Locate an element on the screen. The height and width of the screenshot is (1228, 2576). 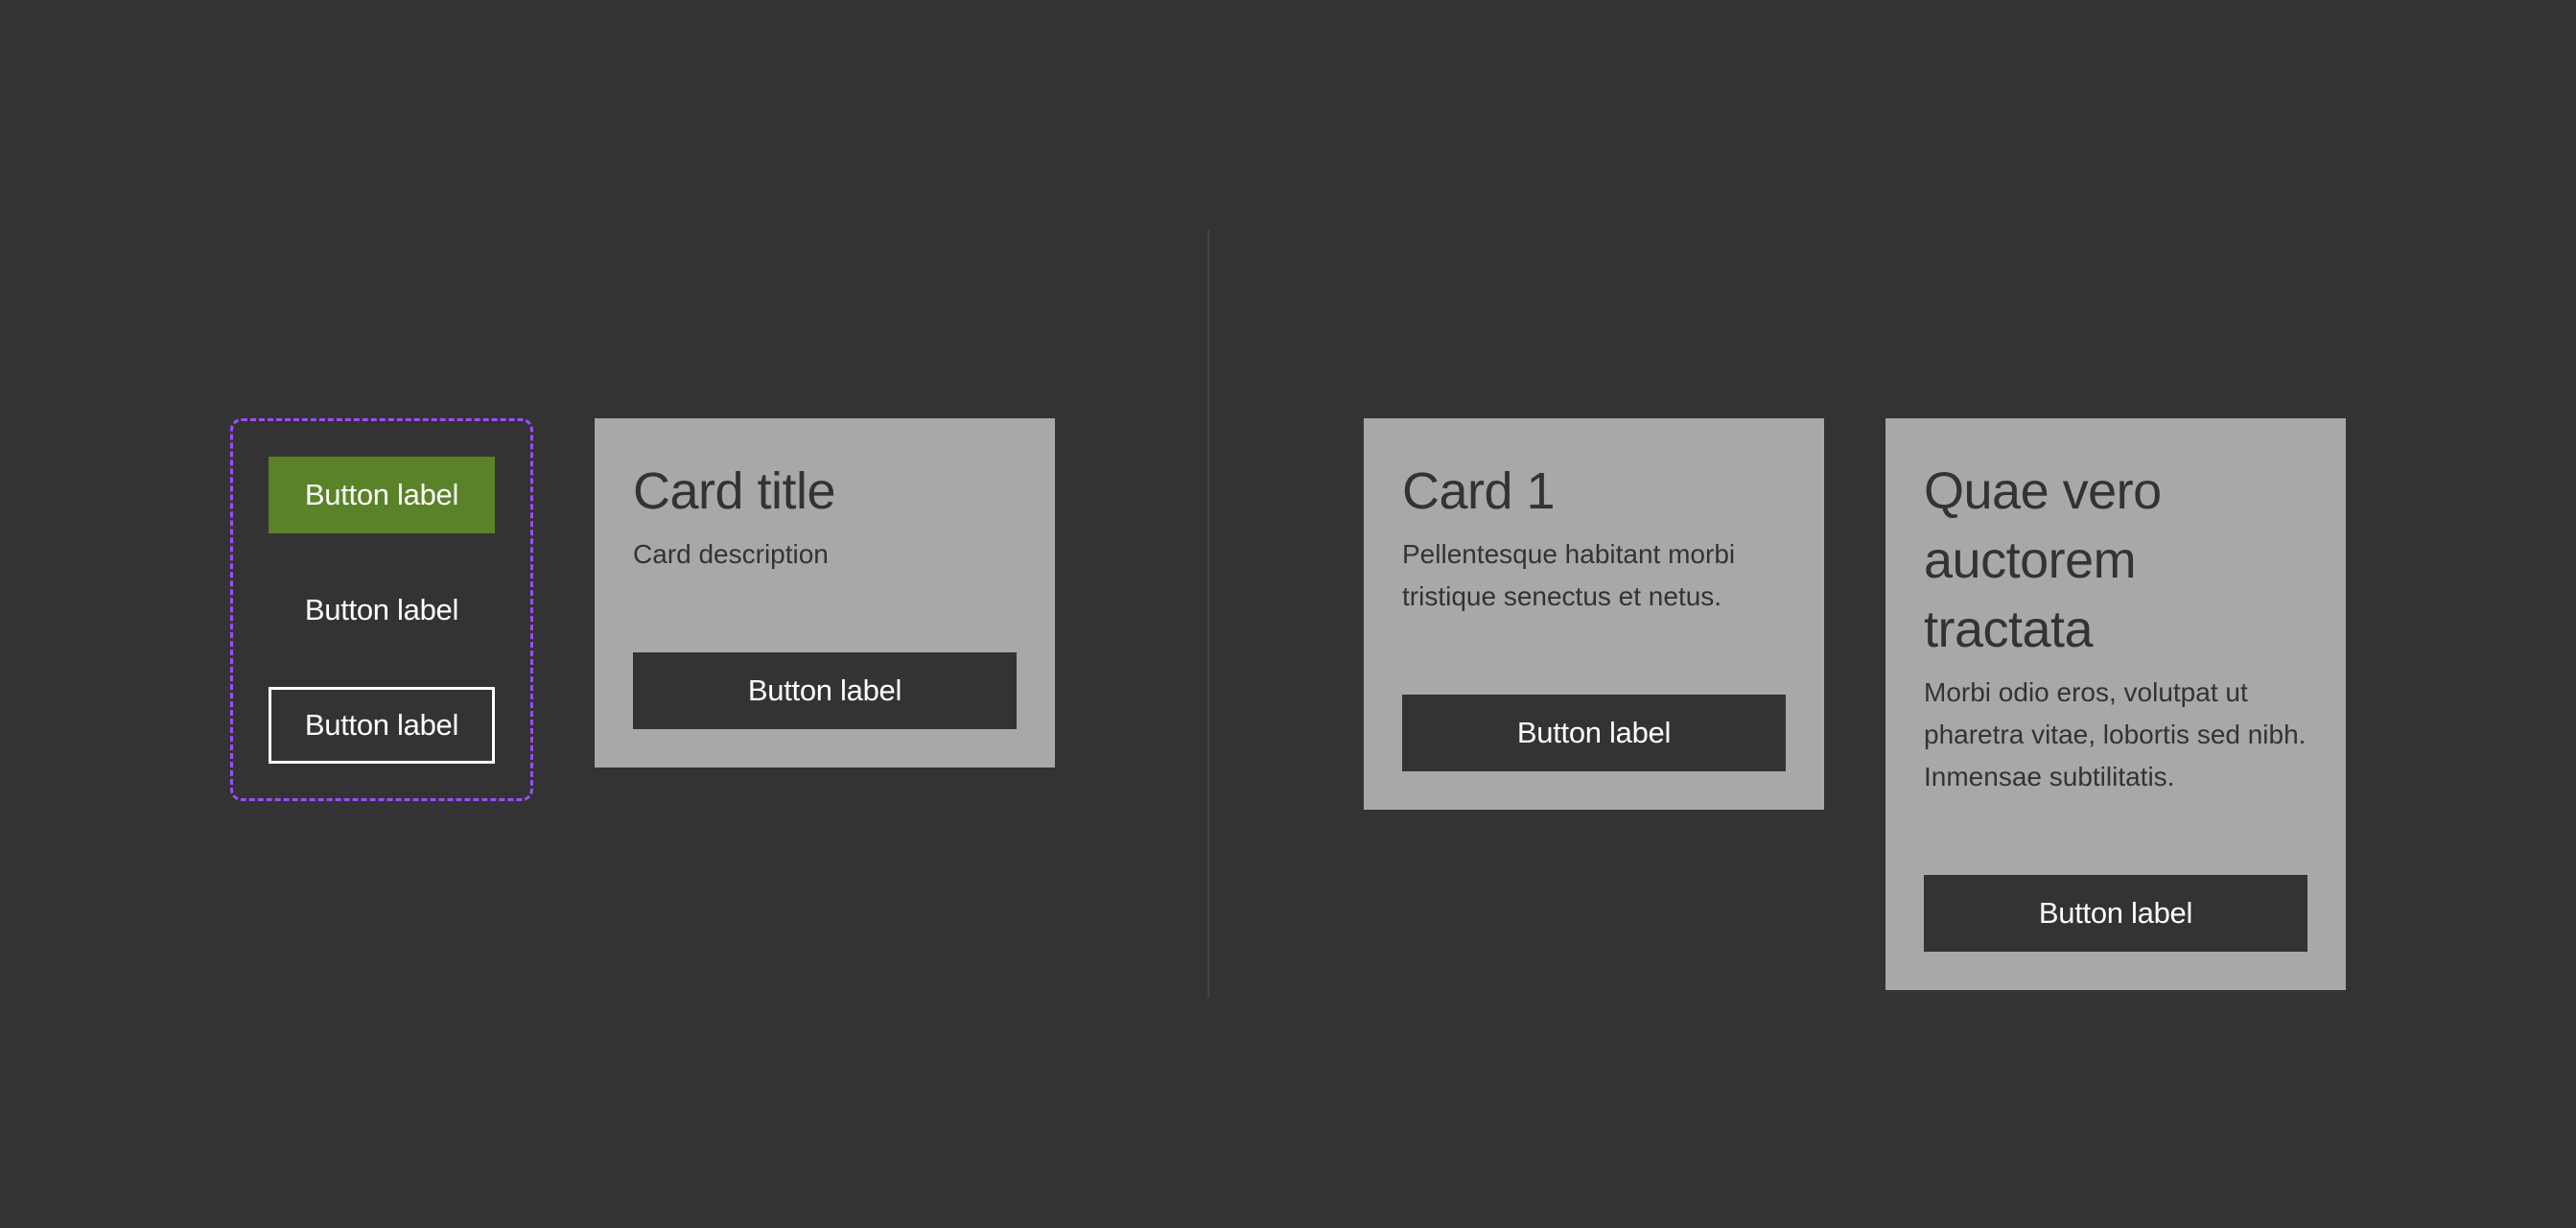
card-1-title: Card 1 is located at coordinates (1479, 491).